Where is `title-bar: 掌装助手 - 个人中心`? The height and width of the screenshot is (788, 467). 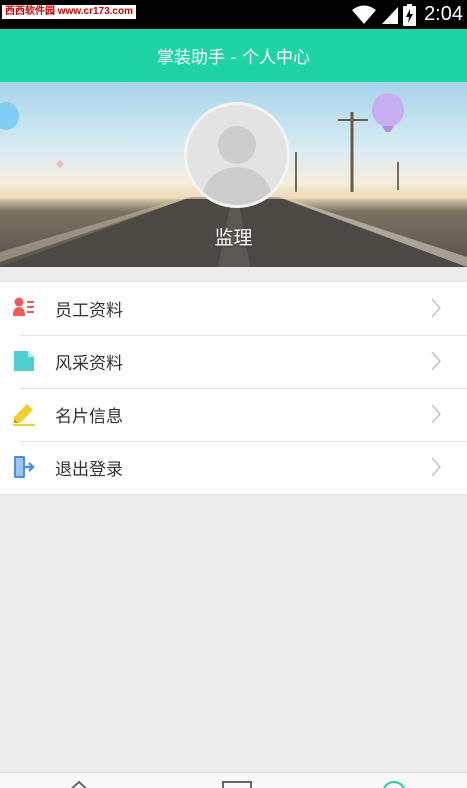
title-bar: 掌装助手 - 个人中心 is located at coordinates (233, 55).